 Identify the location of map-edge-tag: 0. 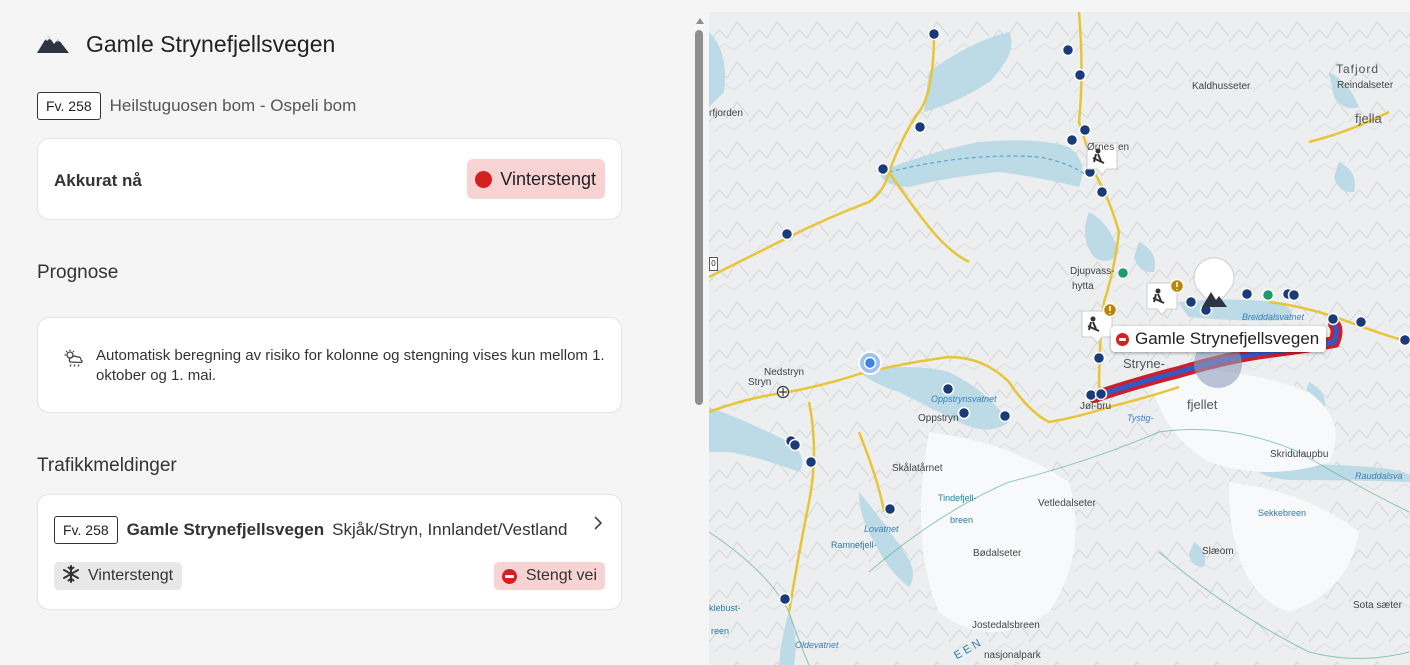
(713, 264).